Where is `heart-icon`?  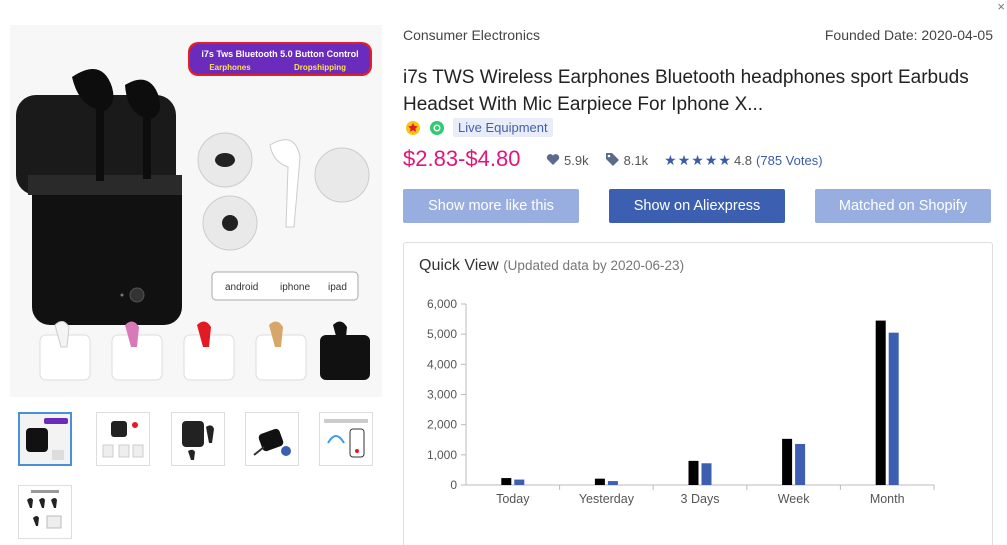
heart-icon is located at coordinates (553, 161).